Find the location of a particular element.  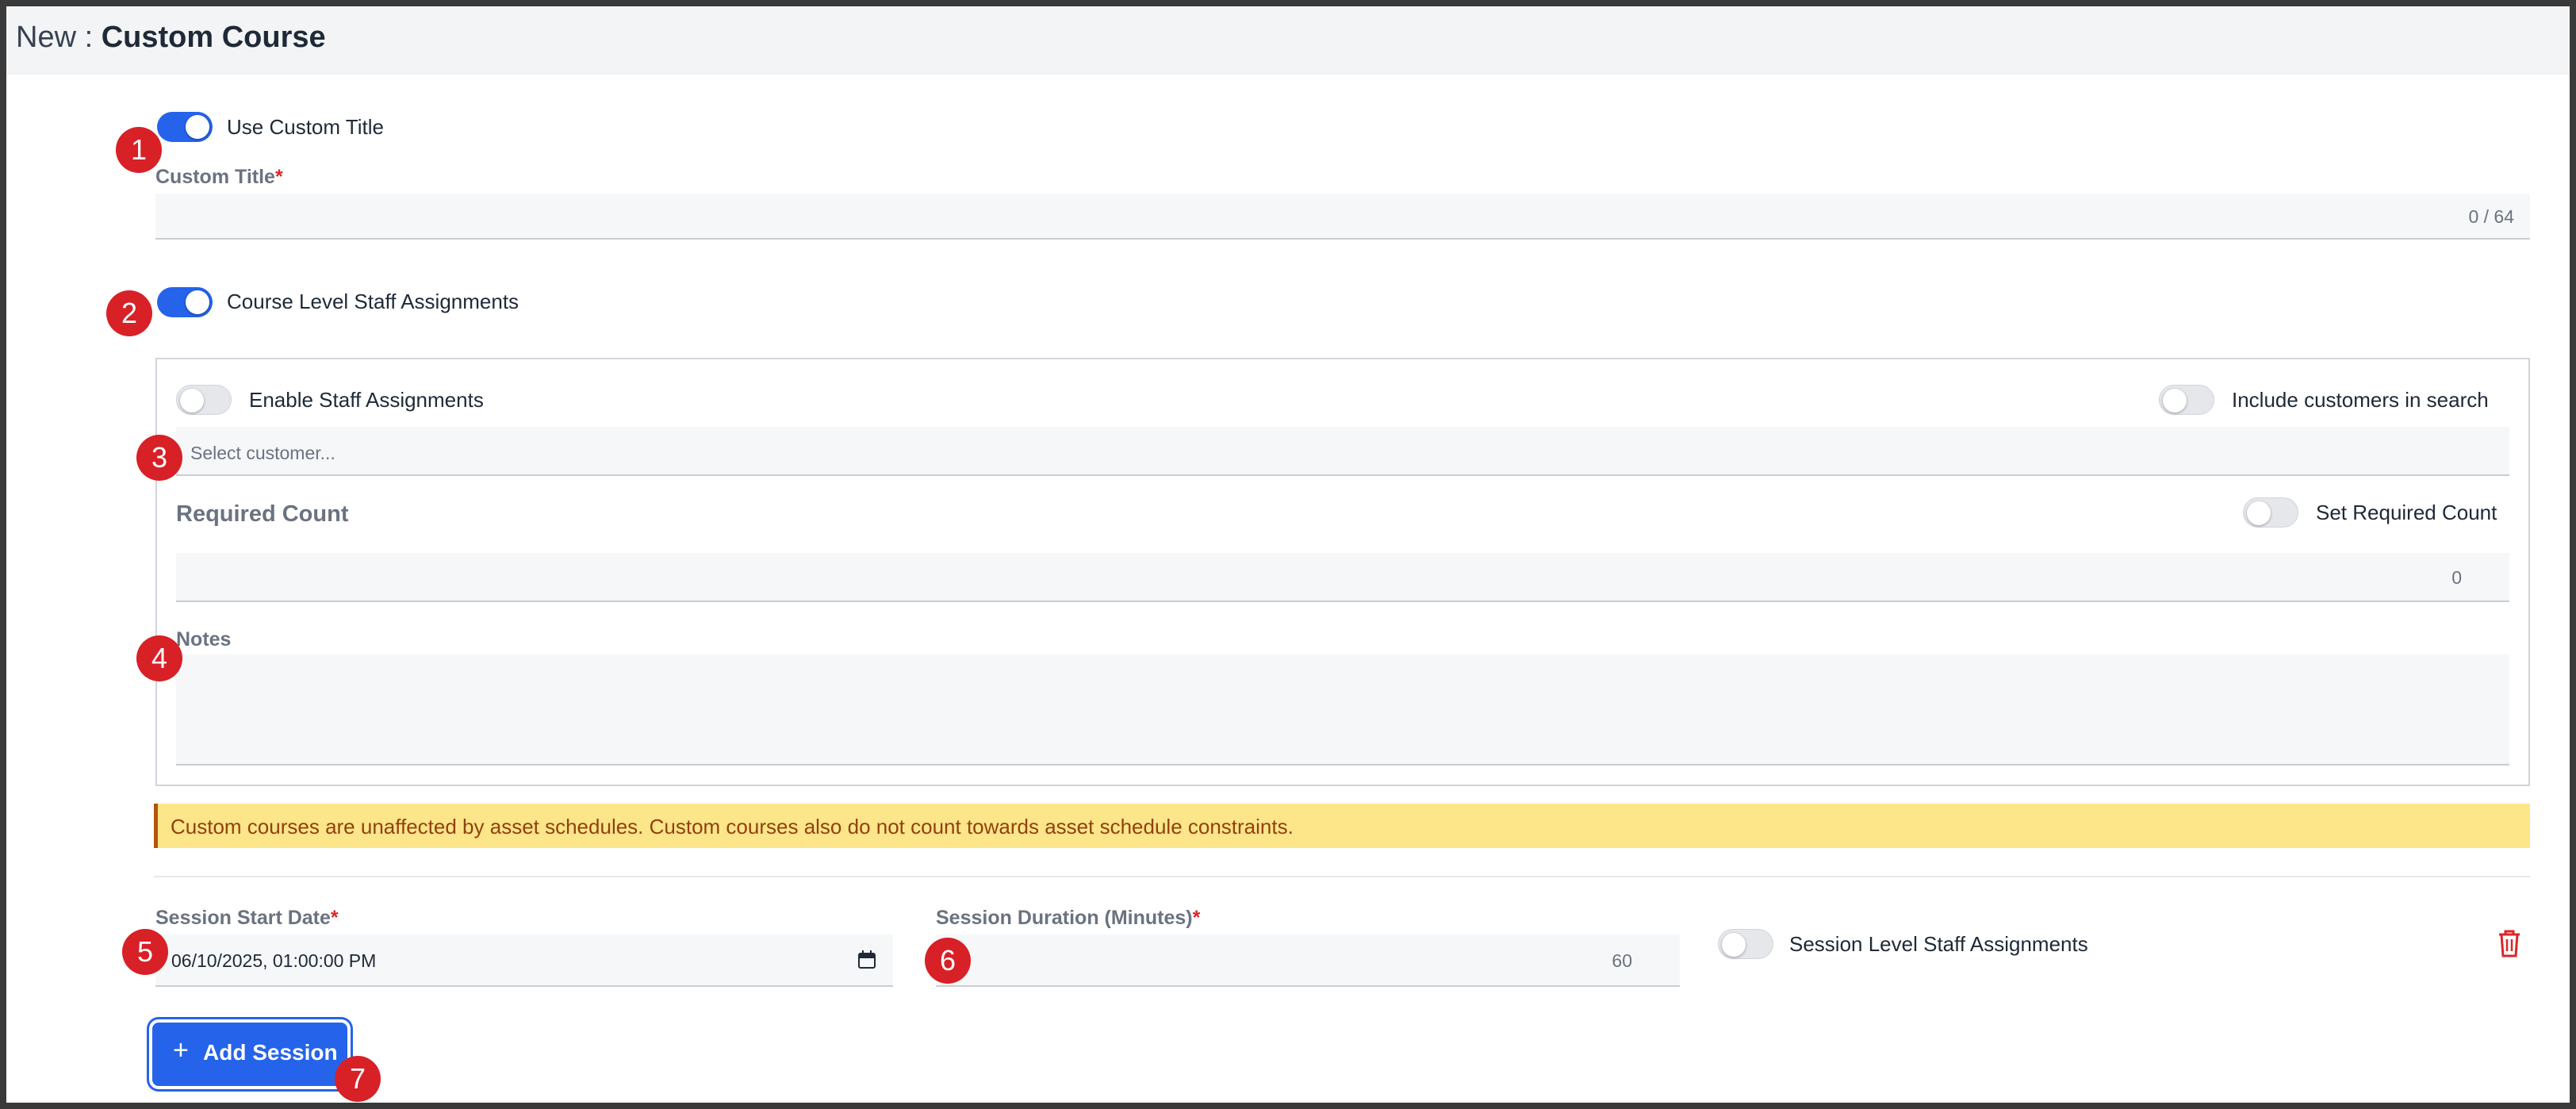

custom-title-input: 0 / 64 is located at coordinates (1343, 217).